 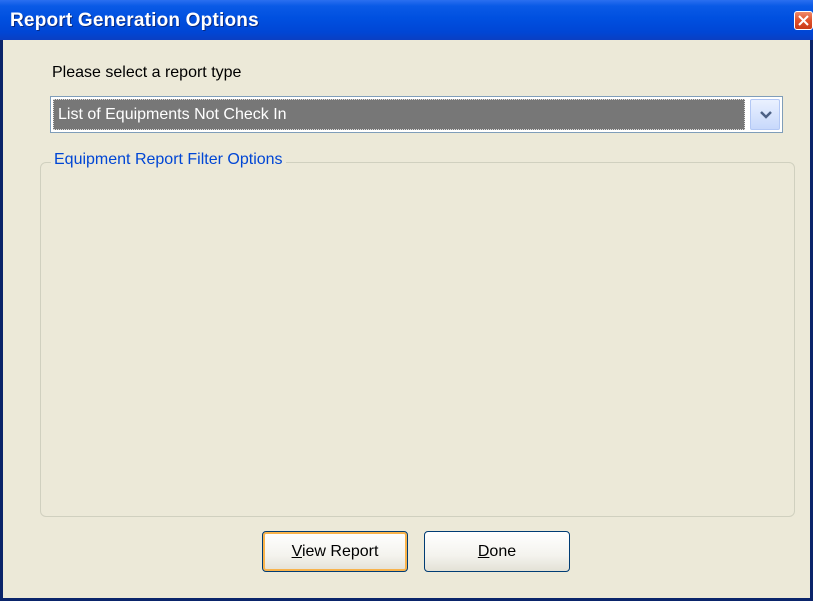 I want to click on done-mnemonic: D, so click(x=483, y=551).